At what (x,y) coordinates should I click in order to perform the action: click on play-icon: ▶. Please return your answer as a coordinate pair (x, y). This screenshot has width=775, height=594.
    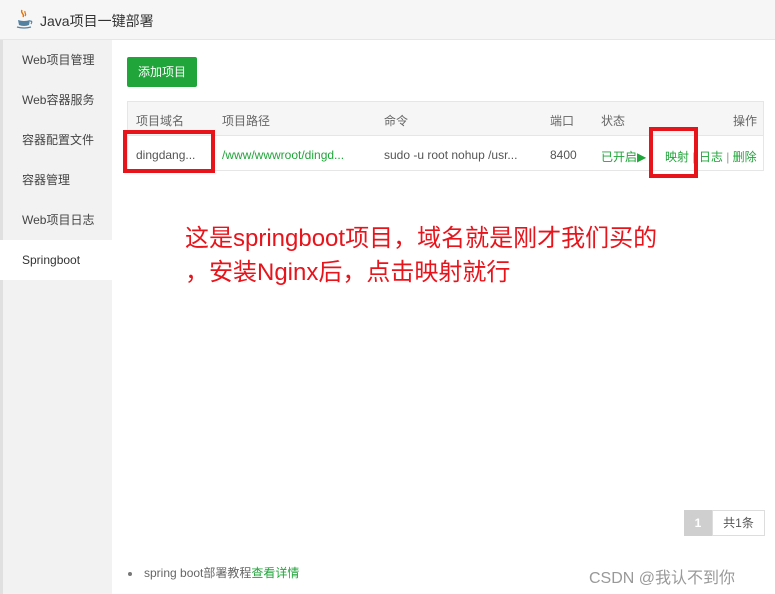
    Looking at the image, I should click on (642, 157).